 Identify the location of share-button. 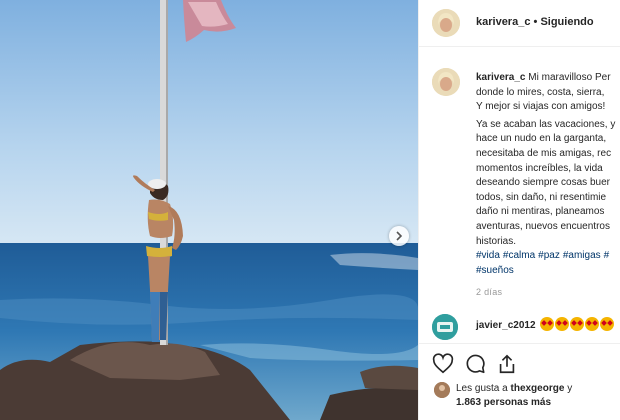
(507, 364).